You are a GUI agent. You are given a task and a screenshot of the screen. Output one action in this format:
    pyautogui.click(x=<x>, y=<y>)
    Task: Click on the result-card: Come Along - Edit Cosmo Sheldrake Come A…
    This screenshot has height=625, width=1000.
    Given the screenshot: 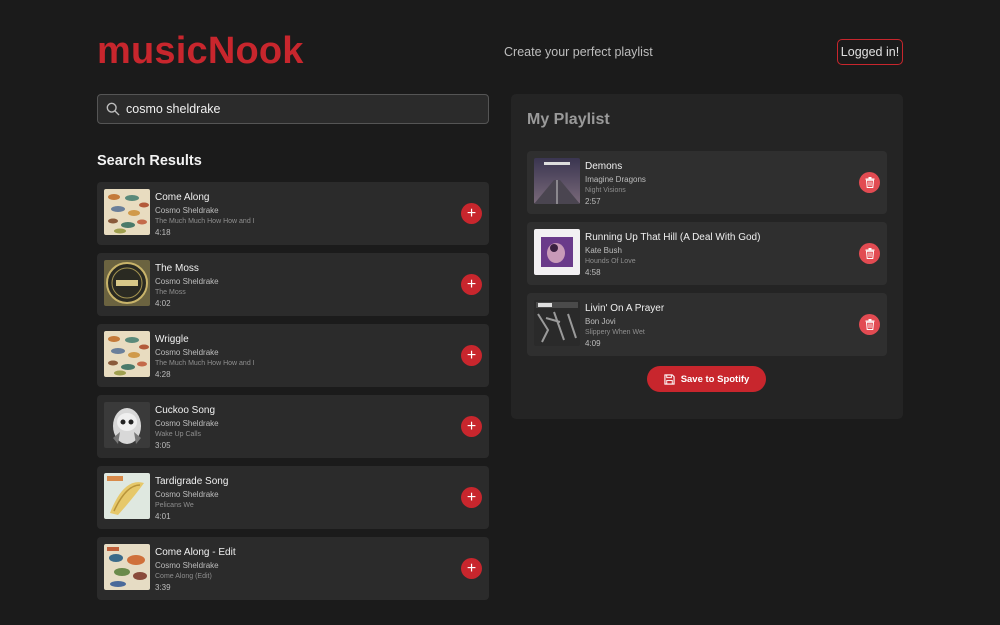 What is the action you would take?
    pyautogui.click(x=293, y=568)
    